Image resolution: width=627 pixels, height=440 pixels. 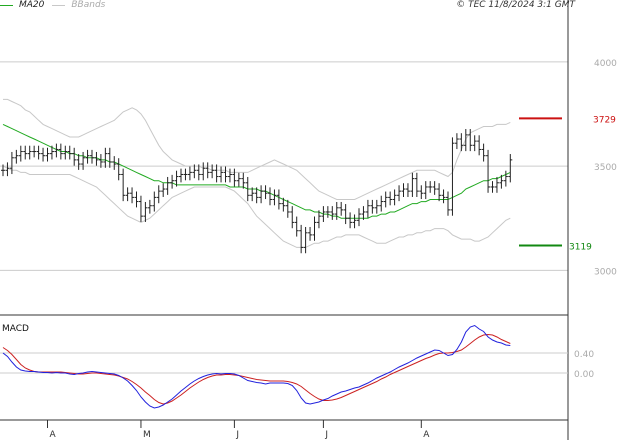 What do you see at coordinates (584, 355) in the screenshot?
I see `macd-y-tick-label: 0.40` at bounding box center [584, 355].